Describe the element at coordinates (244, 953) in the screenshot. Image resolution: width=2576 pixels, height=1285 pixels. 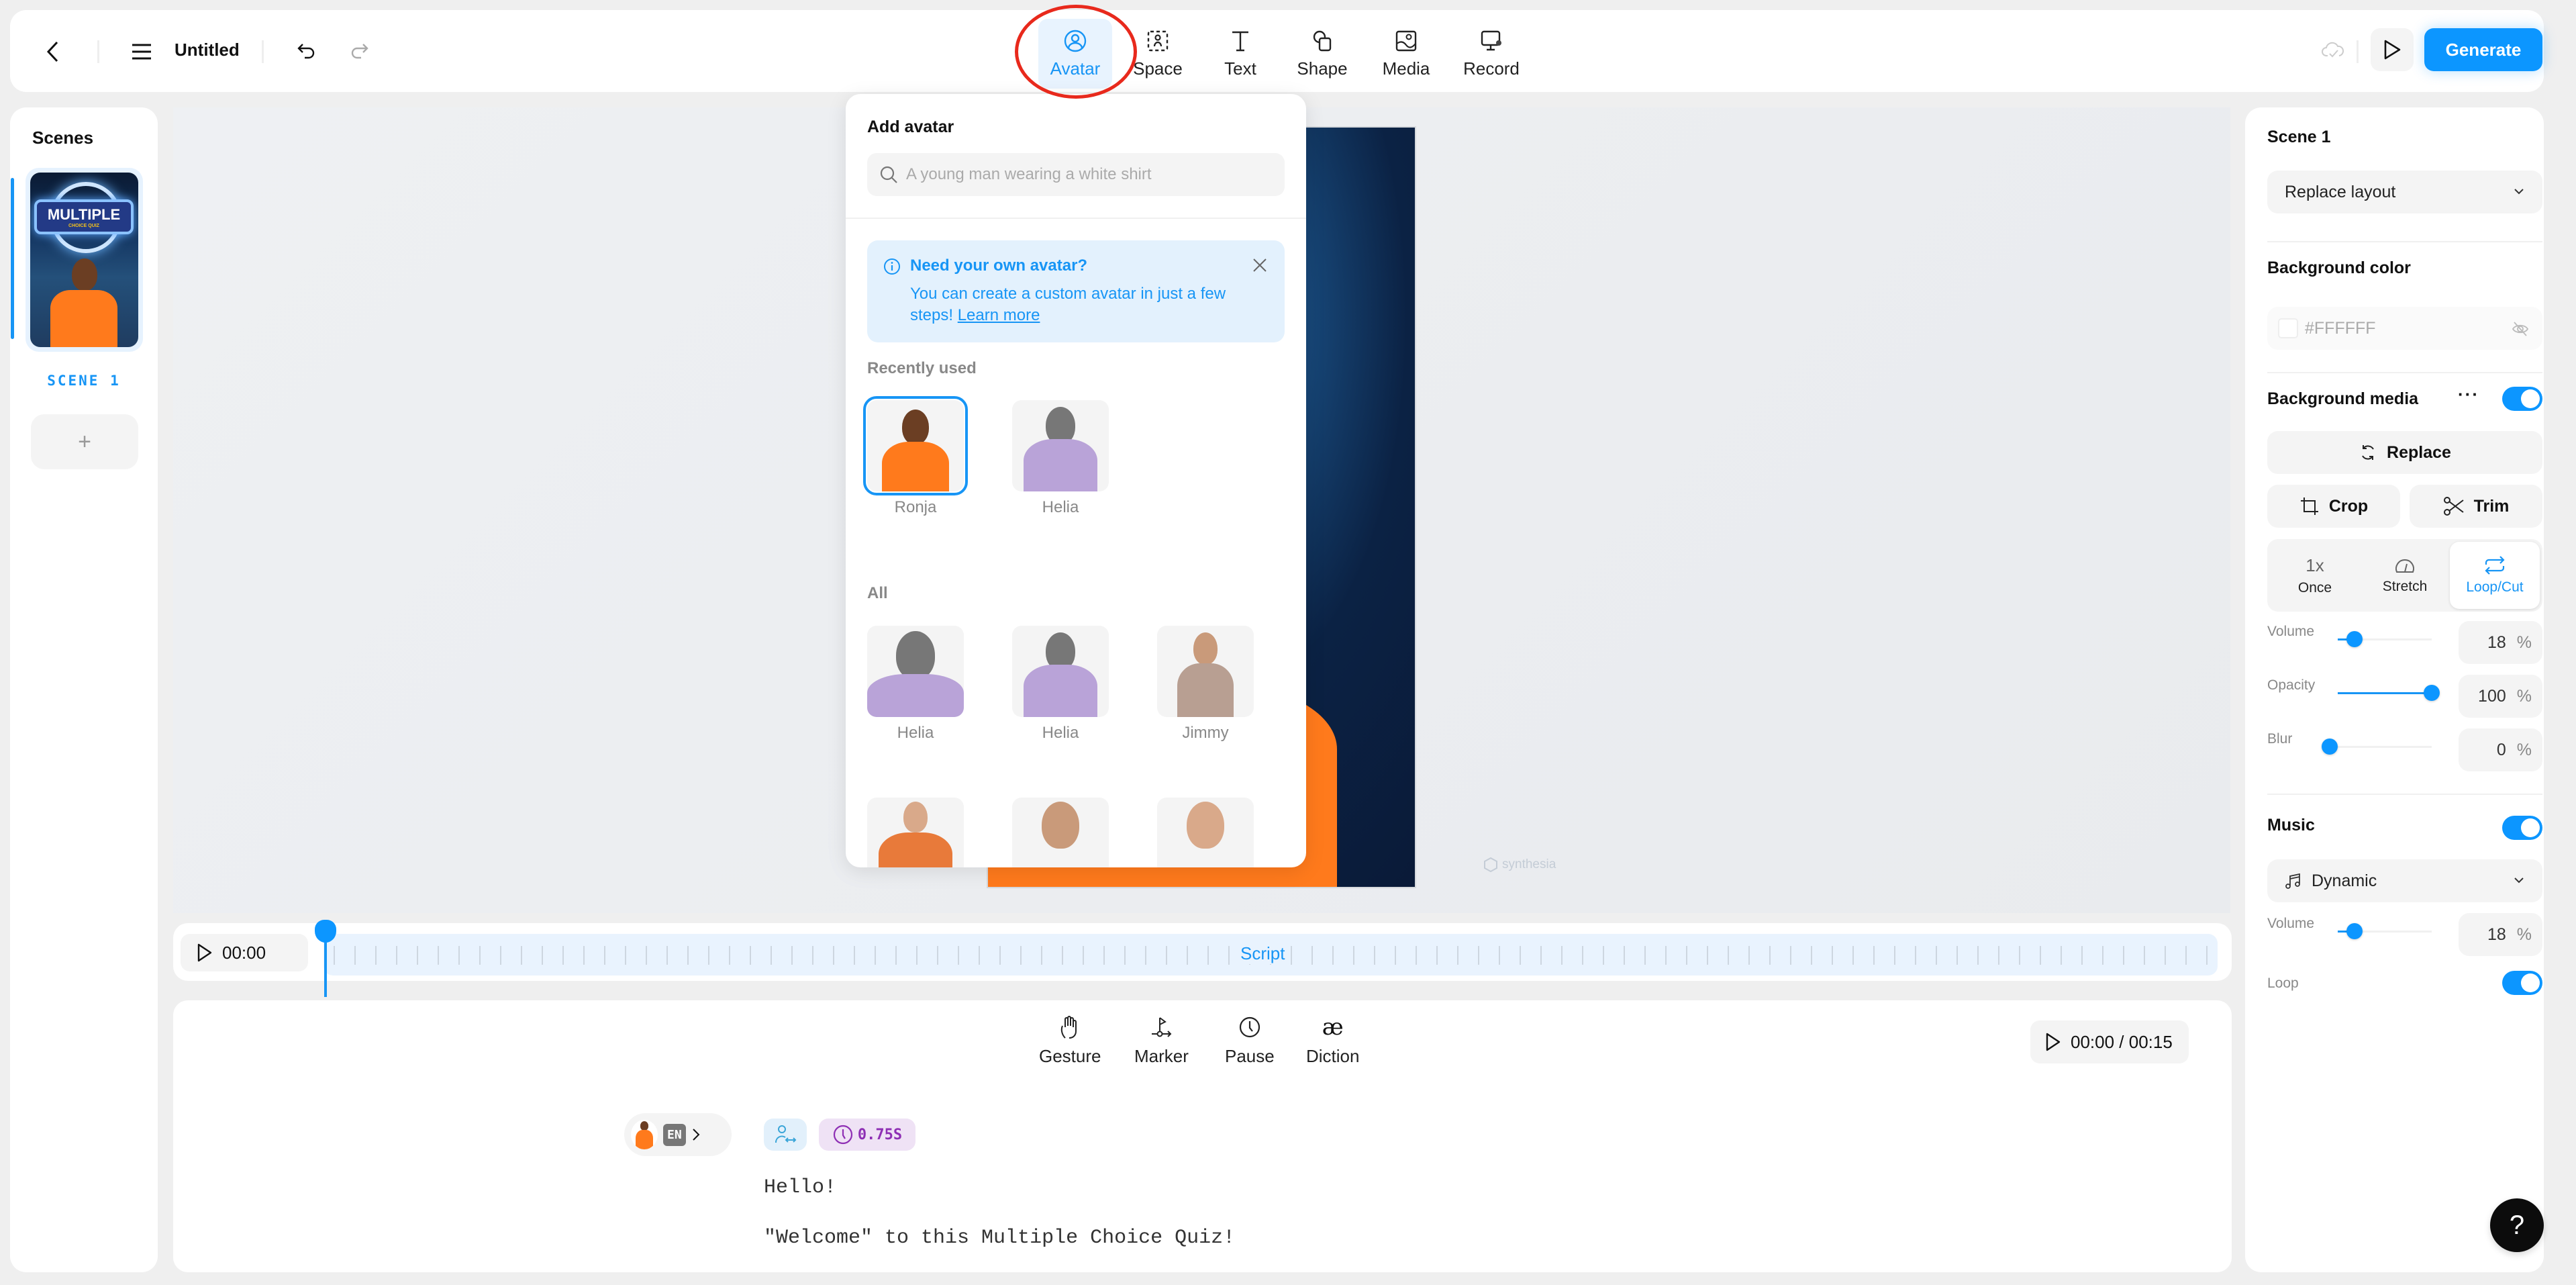
I see `timeline-play-button: 00:00` at that location.